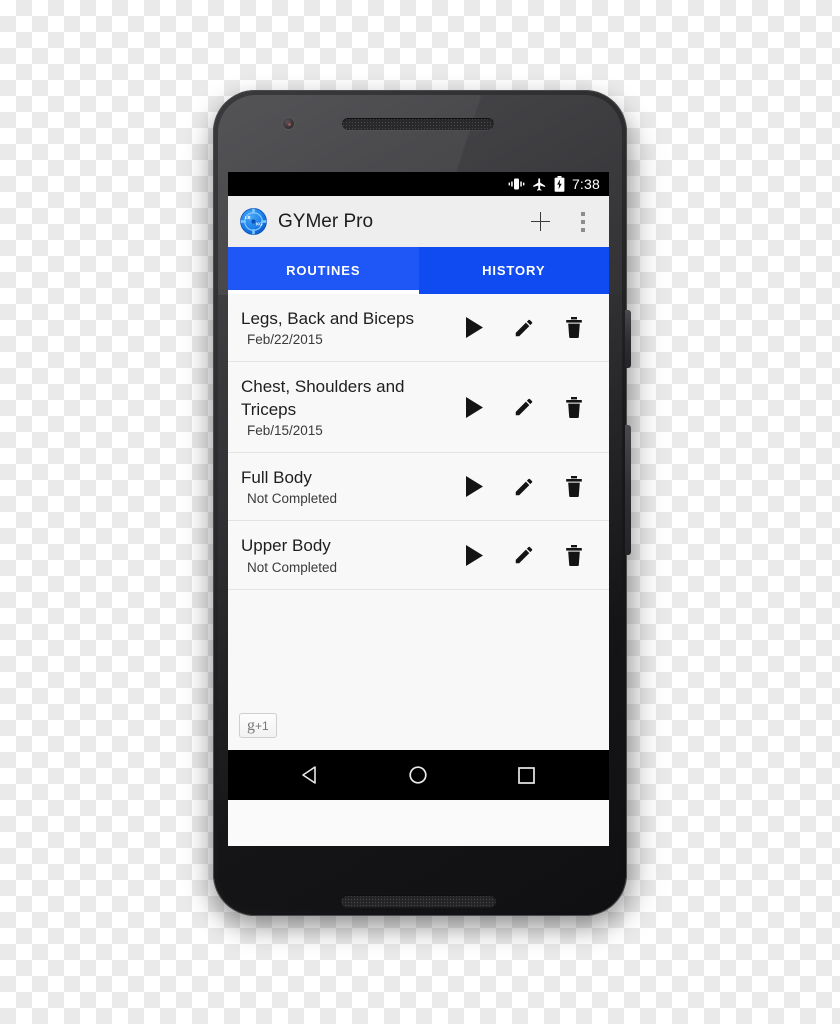 Image resolution: width=840 pixels, height=1024 pixels. I want to click on tab-routines-label: ROUTINES, so click(323, 270).